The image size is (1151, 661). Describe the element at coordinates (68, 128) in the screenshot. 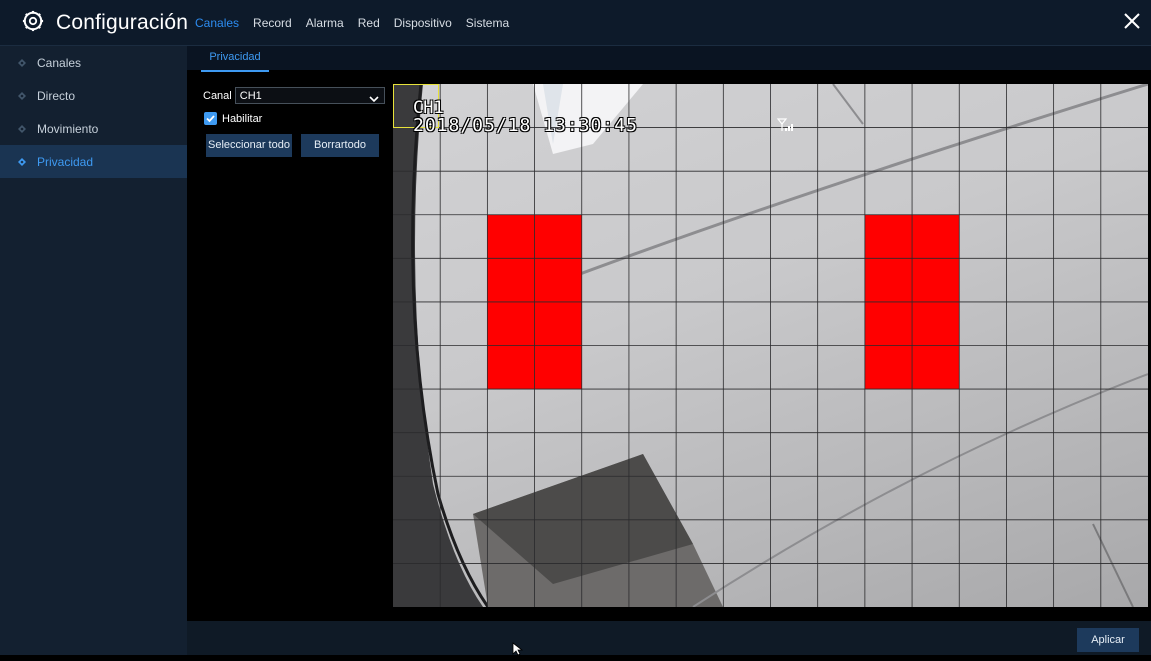

I see `sidebar-item-label: Movimiento` at that location.